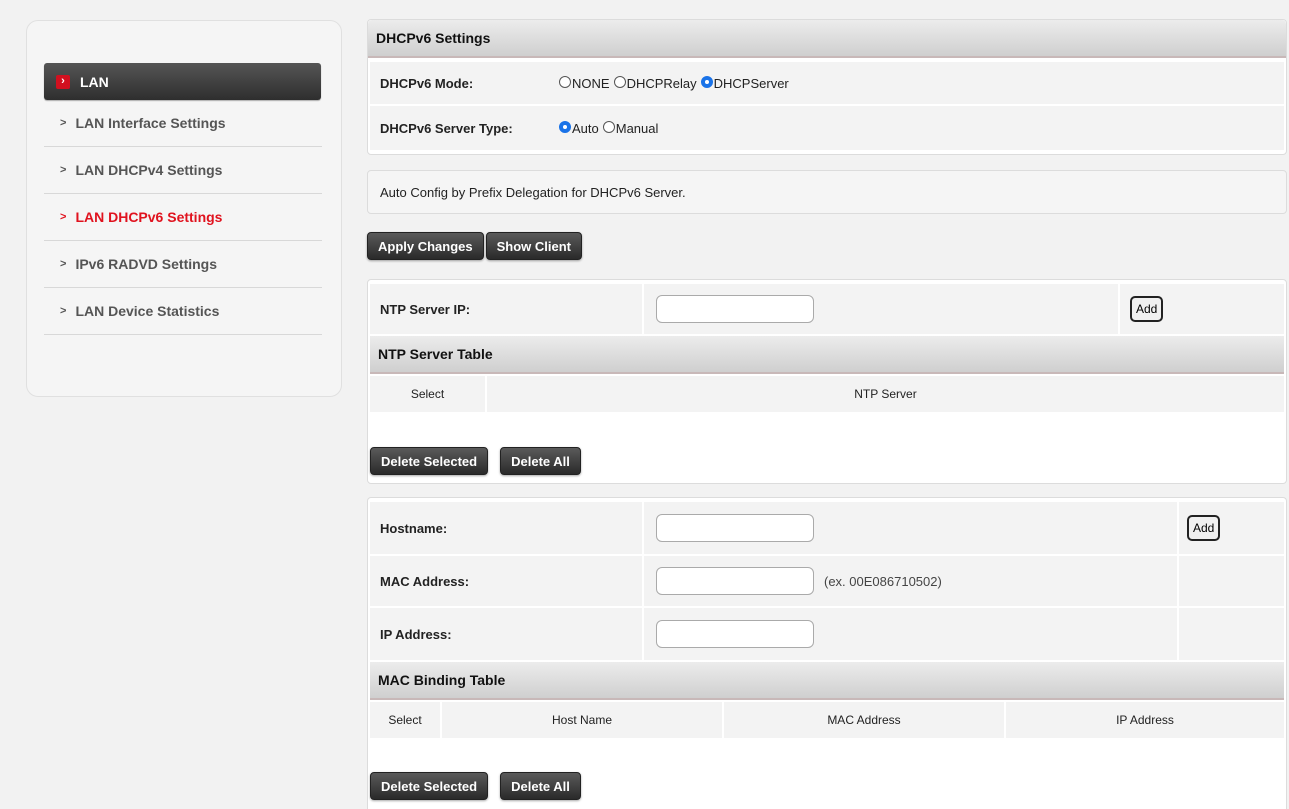  Describe the element at coordinates (540, 461) in the screenshot. I see `ntp-delete-all-button: Delete All` at that location.